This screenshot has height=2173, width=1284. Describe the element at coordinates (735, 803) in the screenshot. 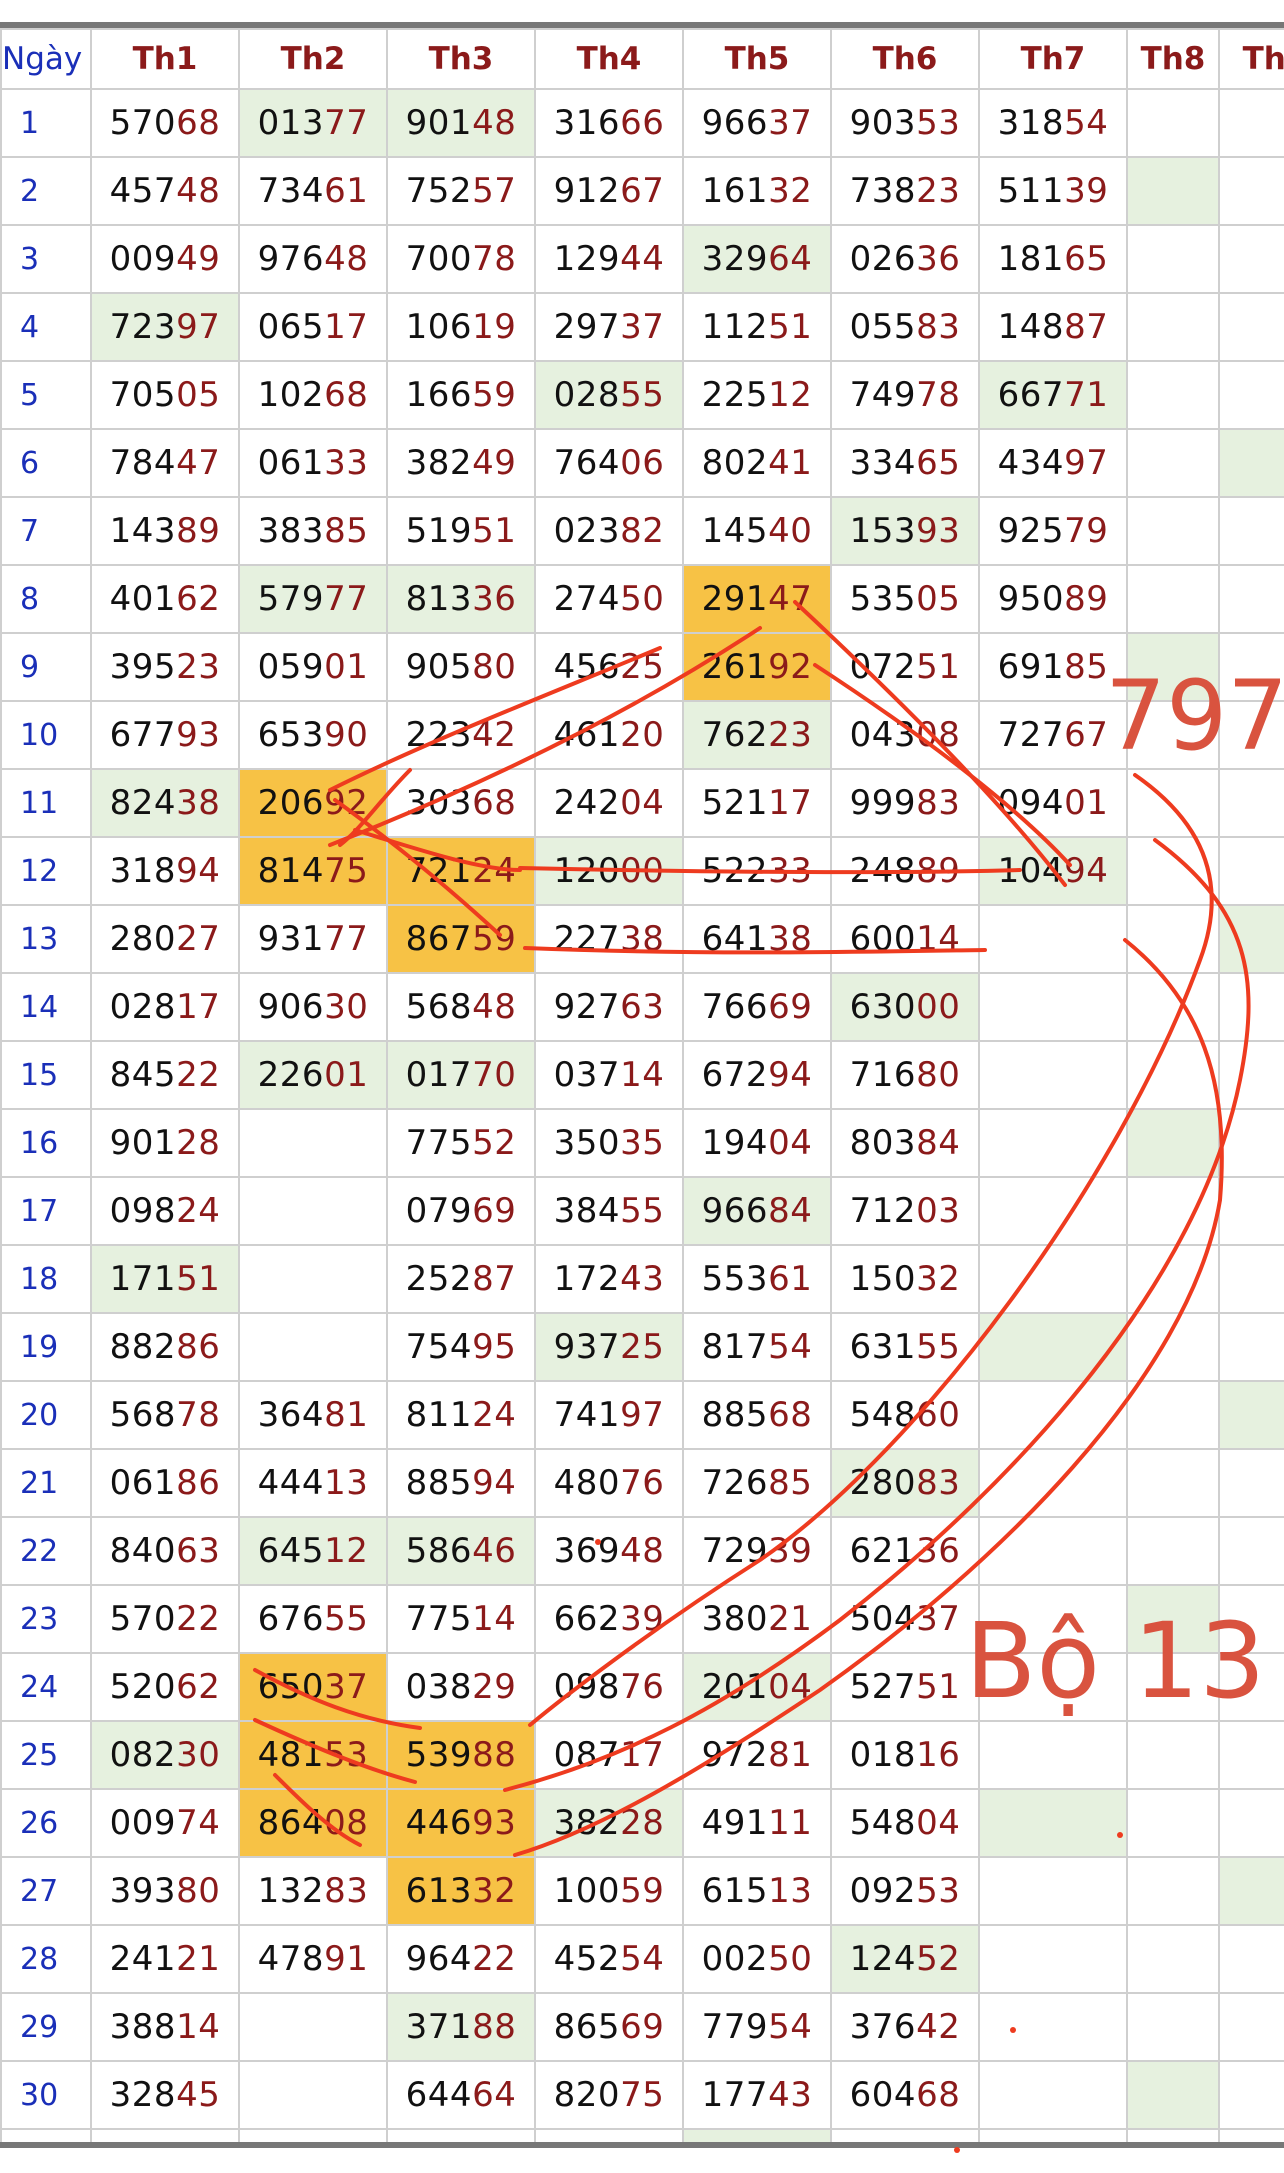

I see `result-prefix: 521` at that location.